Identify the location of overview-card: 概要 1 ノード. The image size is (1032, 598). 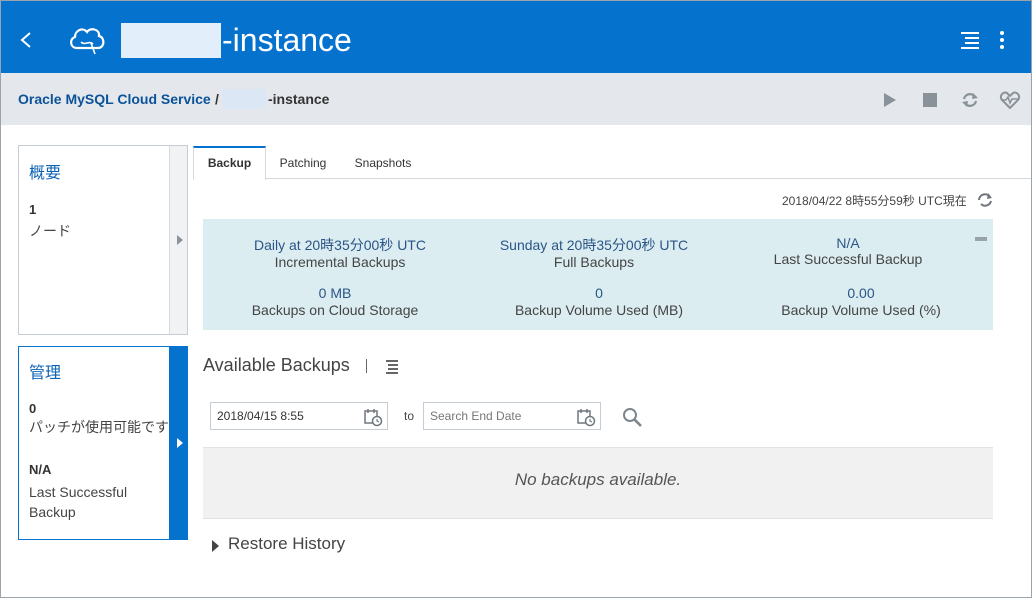
(103, 240).